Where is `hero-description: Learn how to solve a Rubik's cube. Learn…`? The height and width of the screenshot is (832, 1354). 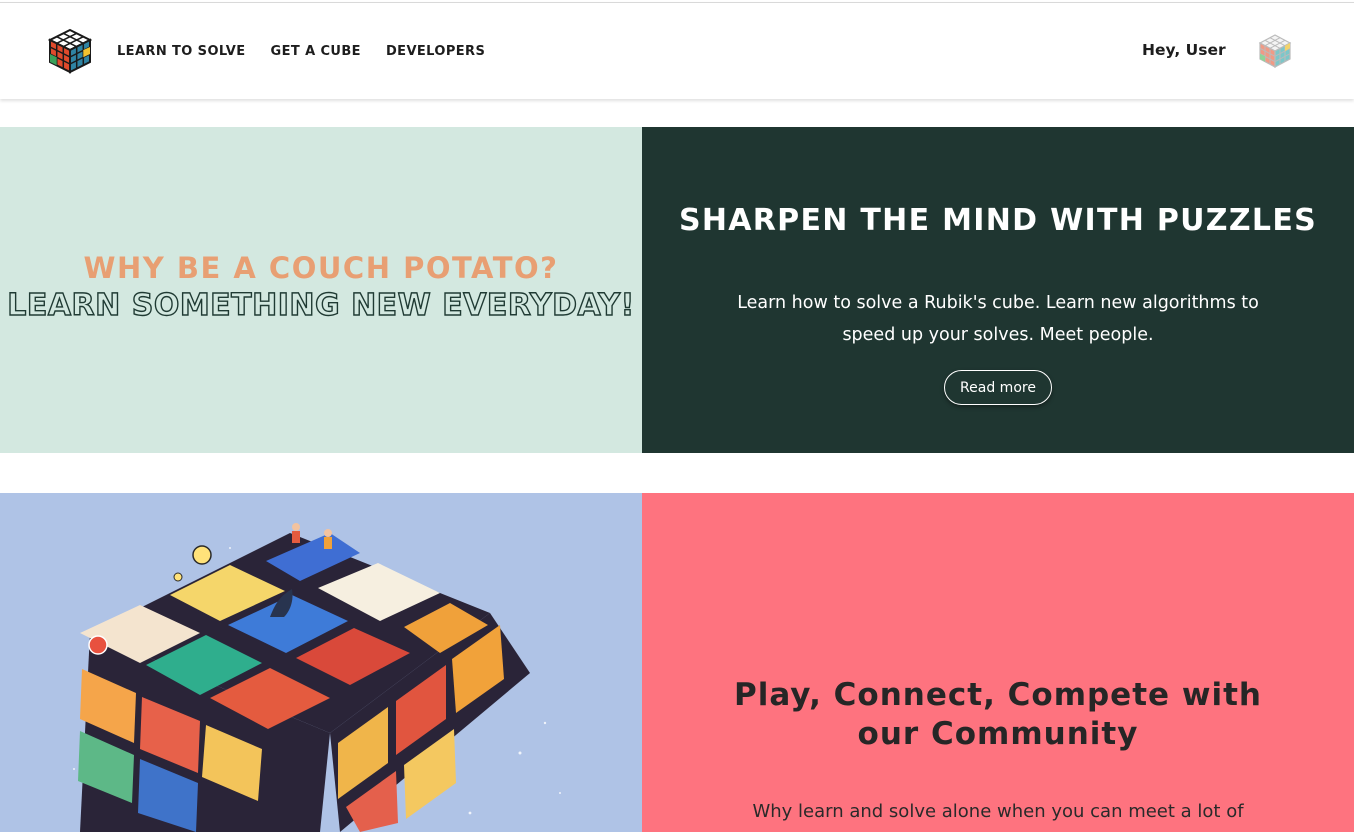 hero-description: Learn how to solve a Rubik's cube. Learn… is located at coordinates (998, 319).